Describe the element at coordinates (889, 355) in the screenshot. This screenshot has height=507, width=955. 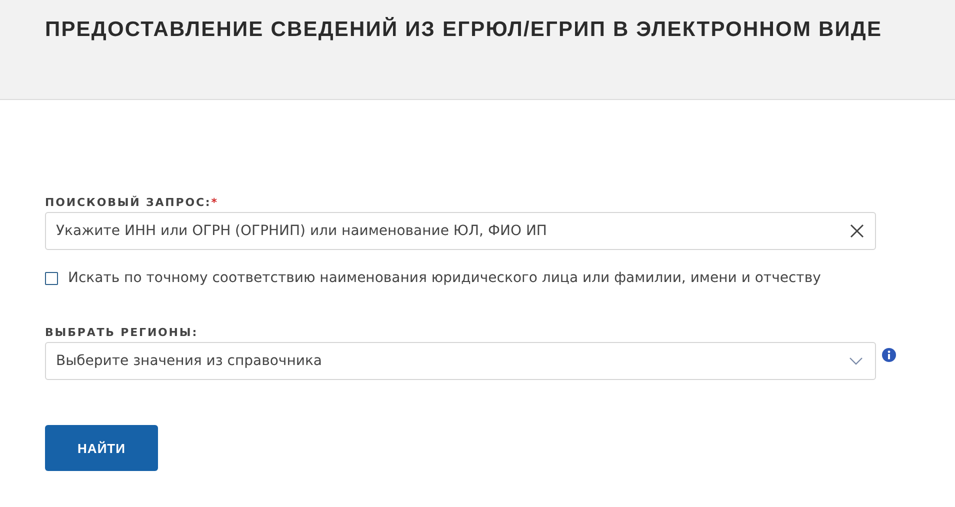
I see `info-icon` at that location.